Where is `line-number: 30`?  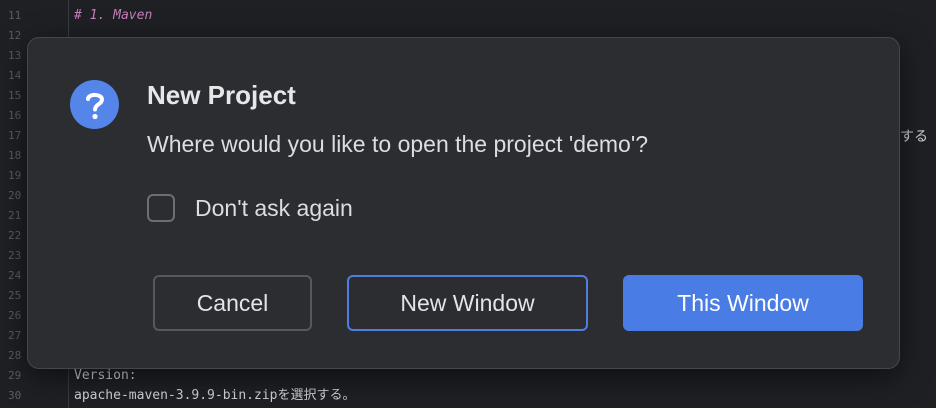 line-number: 30 is located at coordinates (15, 395).